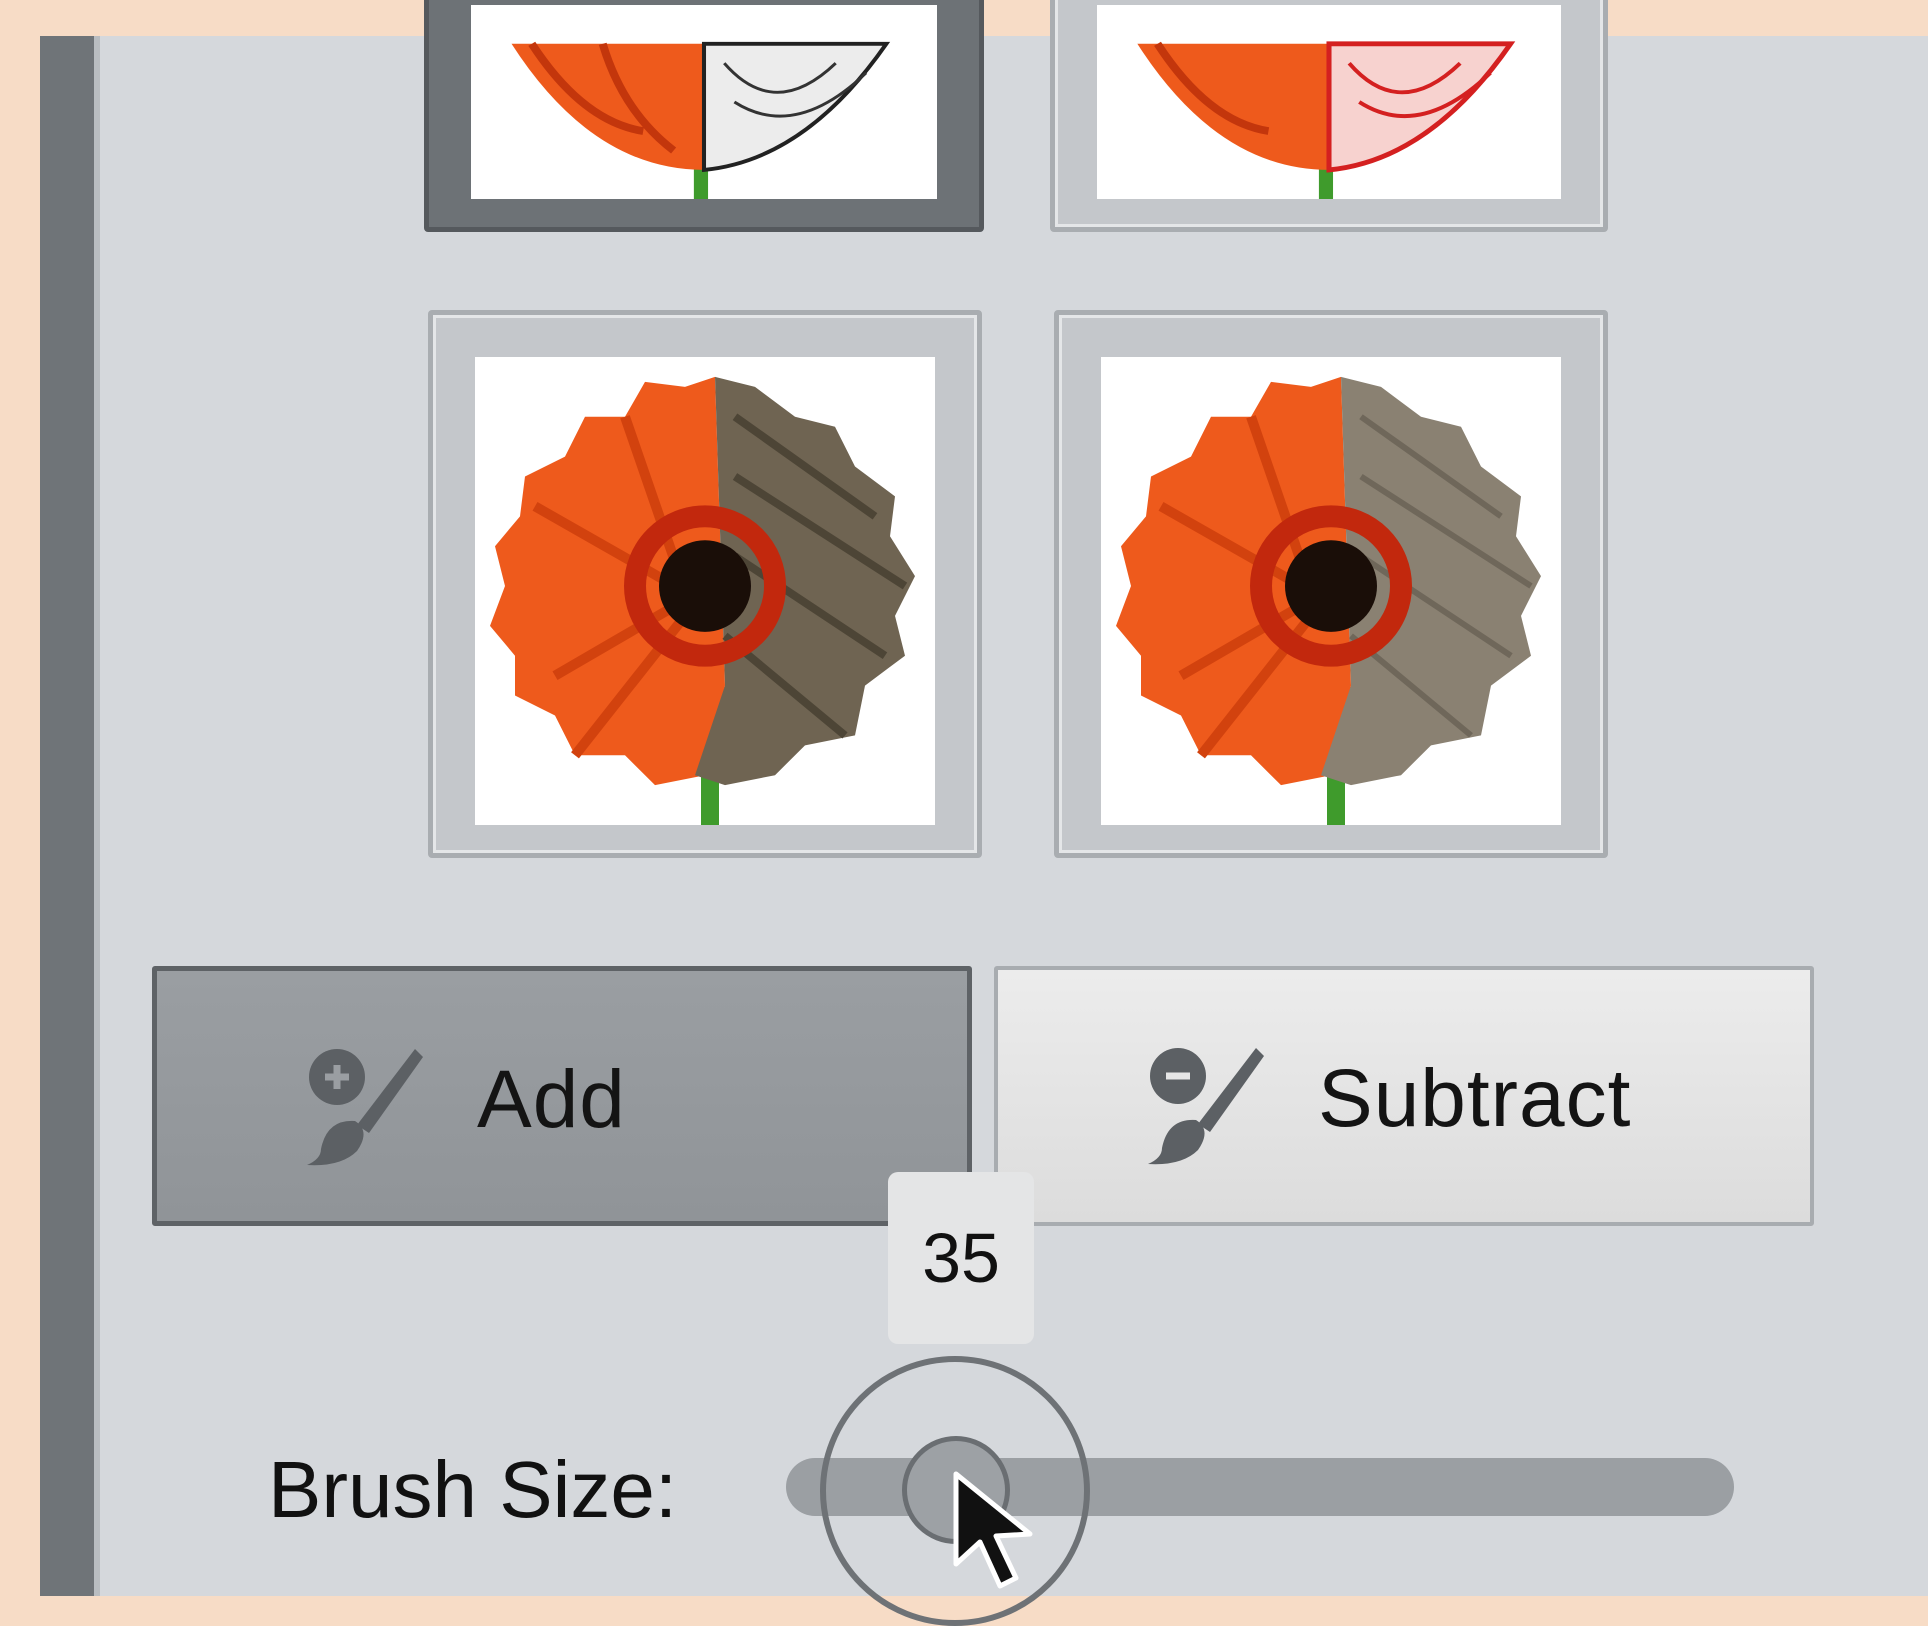 This screenshot has height=1626, width=1928. What do you see at coordinates (365, 1107) in the screenshot?
I see `brush-add-icon` at bounding box center [365, 1107].